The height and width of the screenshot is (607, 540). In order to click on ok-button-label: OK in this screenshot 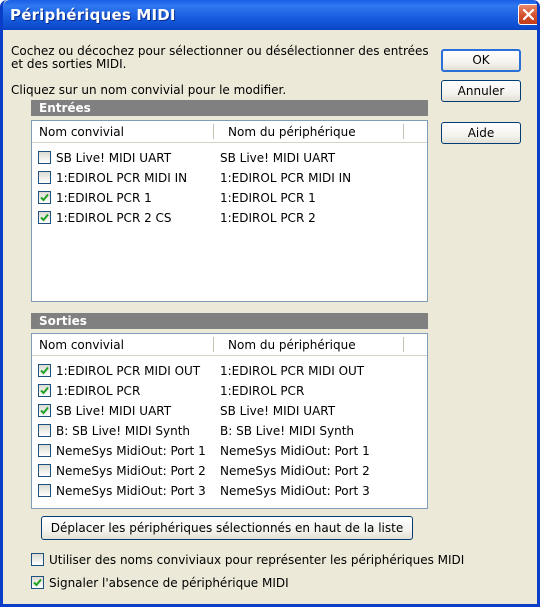, I will do `click(481, 60)`.